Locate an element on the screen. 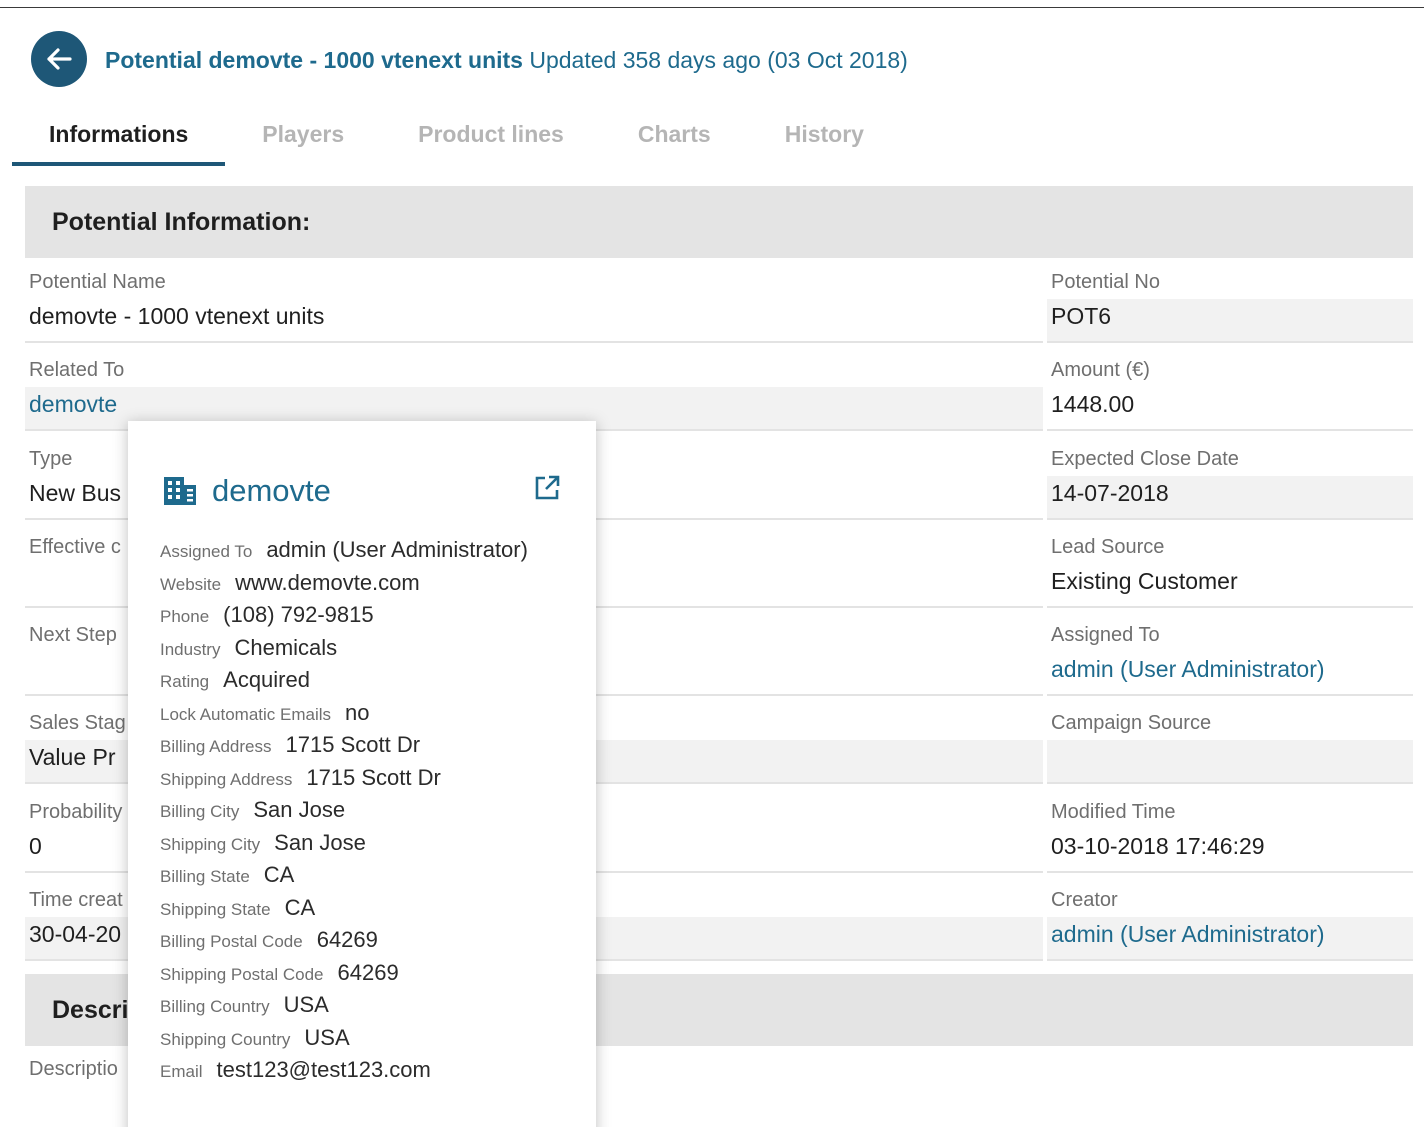 The height and width of the screenshot is (1127, 1424). updated-text: Updated 358 days ago (03 Oct 2018) is located at coordinates (718, 60).